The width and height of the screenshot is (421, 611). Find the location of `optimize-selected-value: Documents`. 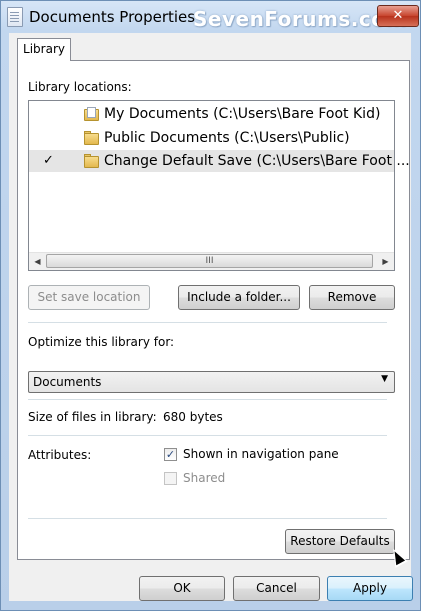

optimize-selected-value: Documents is located at coordinates (67, 382).